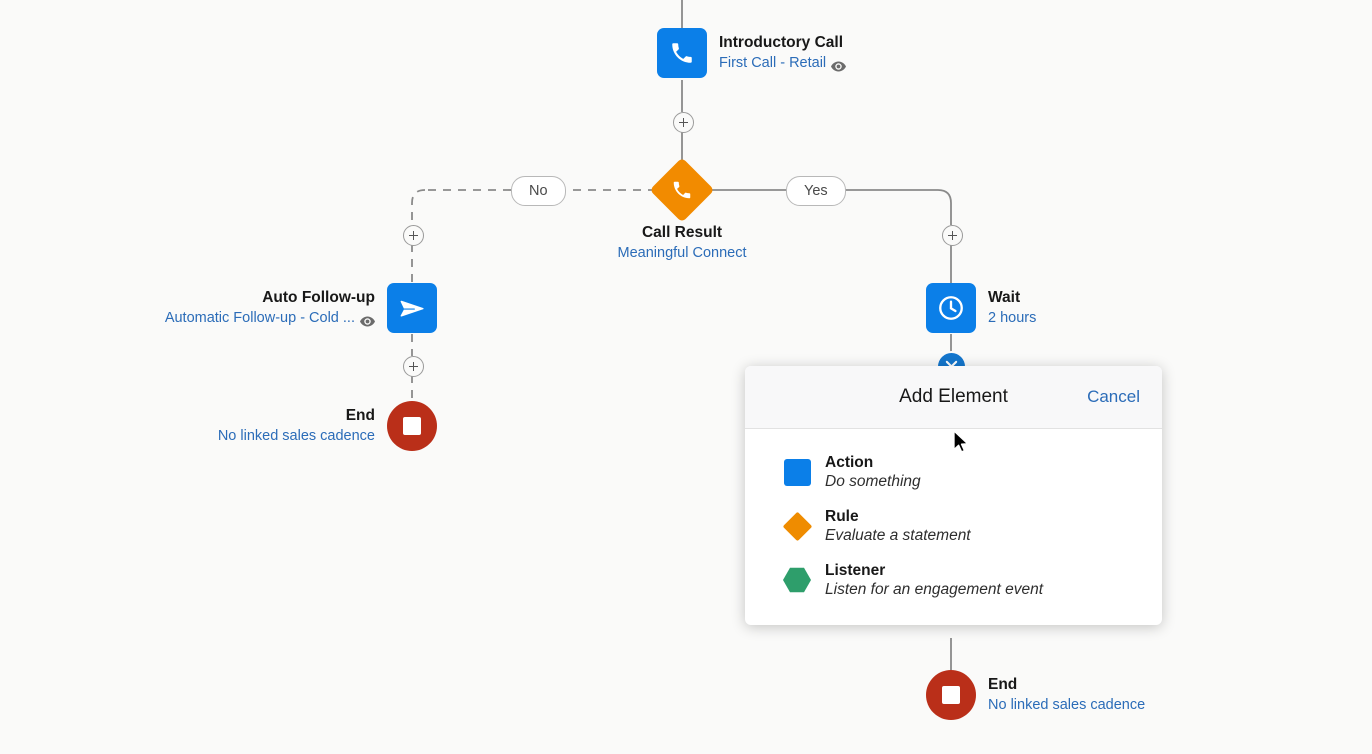 Image resolution: width=1372 pixels, height=754 pixels. Describe the element at coordinates (797, 472) in the screenshot. I see `blue-square-icon` at that location.